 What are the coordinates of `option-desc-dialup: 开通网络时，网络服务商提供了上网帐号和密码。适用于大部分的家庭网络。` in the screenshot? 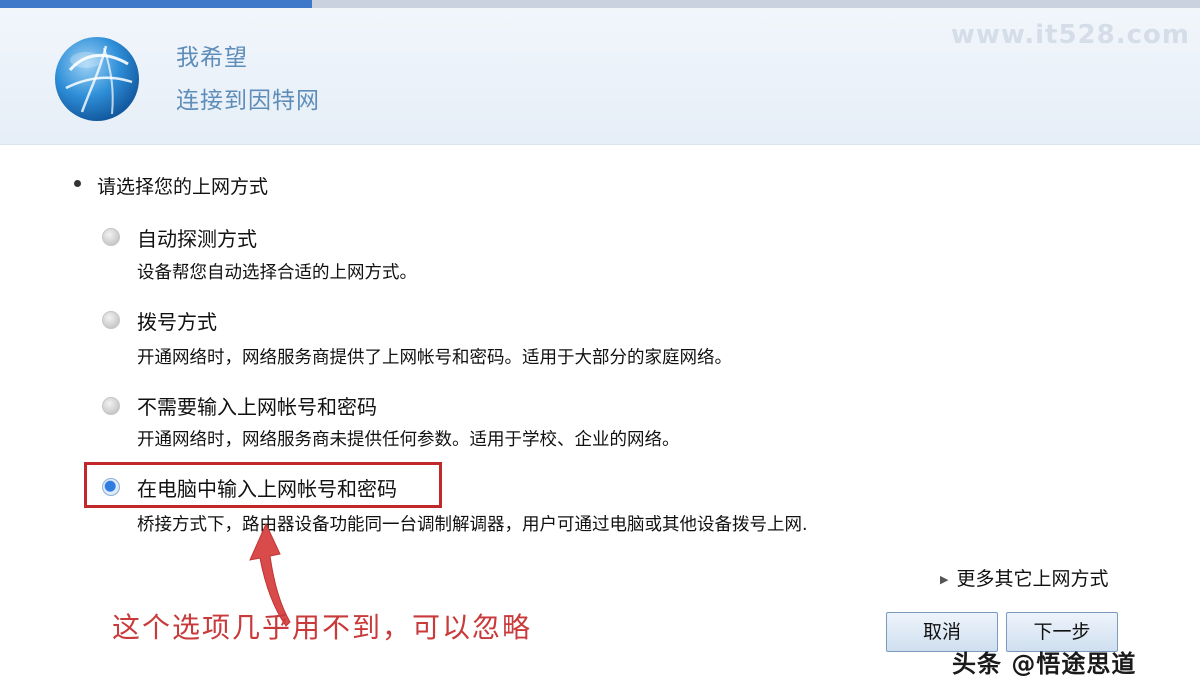 It's located at (434, 358).